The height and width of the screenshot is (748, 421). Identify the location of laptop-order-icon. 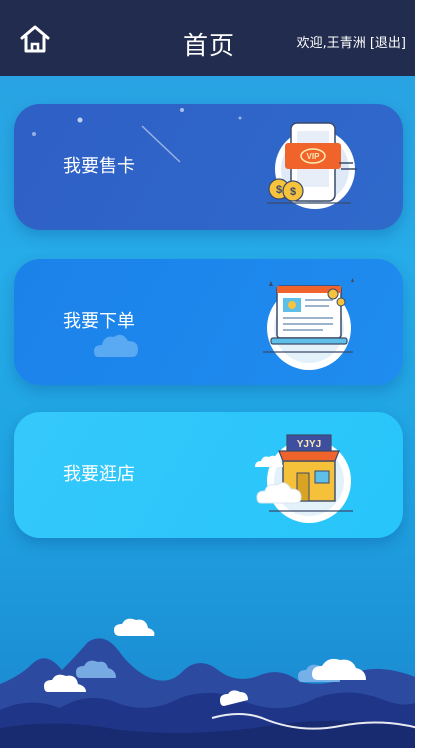
(308, 324).